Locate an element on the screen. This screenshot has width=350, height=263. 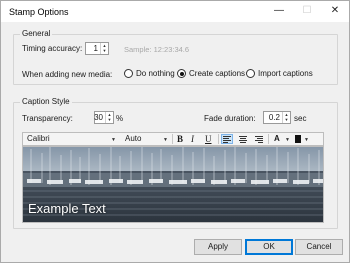
fade-duration-unit: sec is located at coordinates (300, 118).